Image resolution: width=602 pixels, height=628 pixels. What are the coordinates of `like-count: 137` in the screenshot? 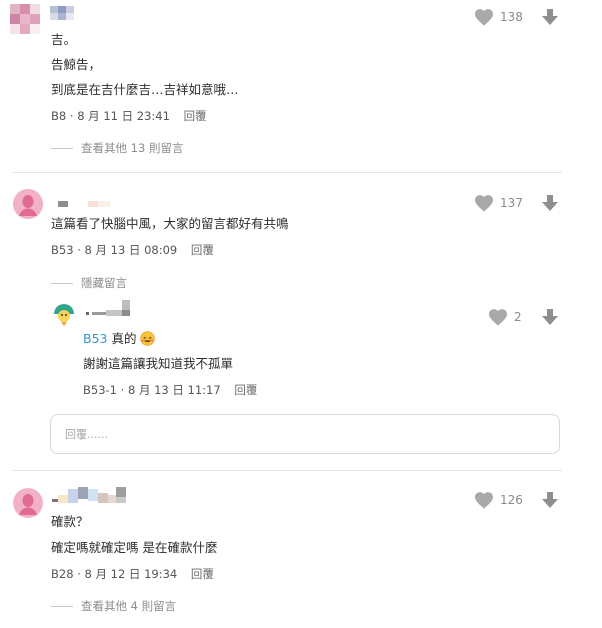 It's located at (511, 203).